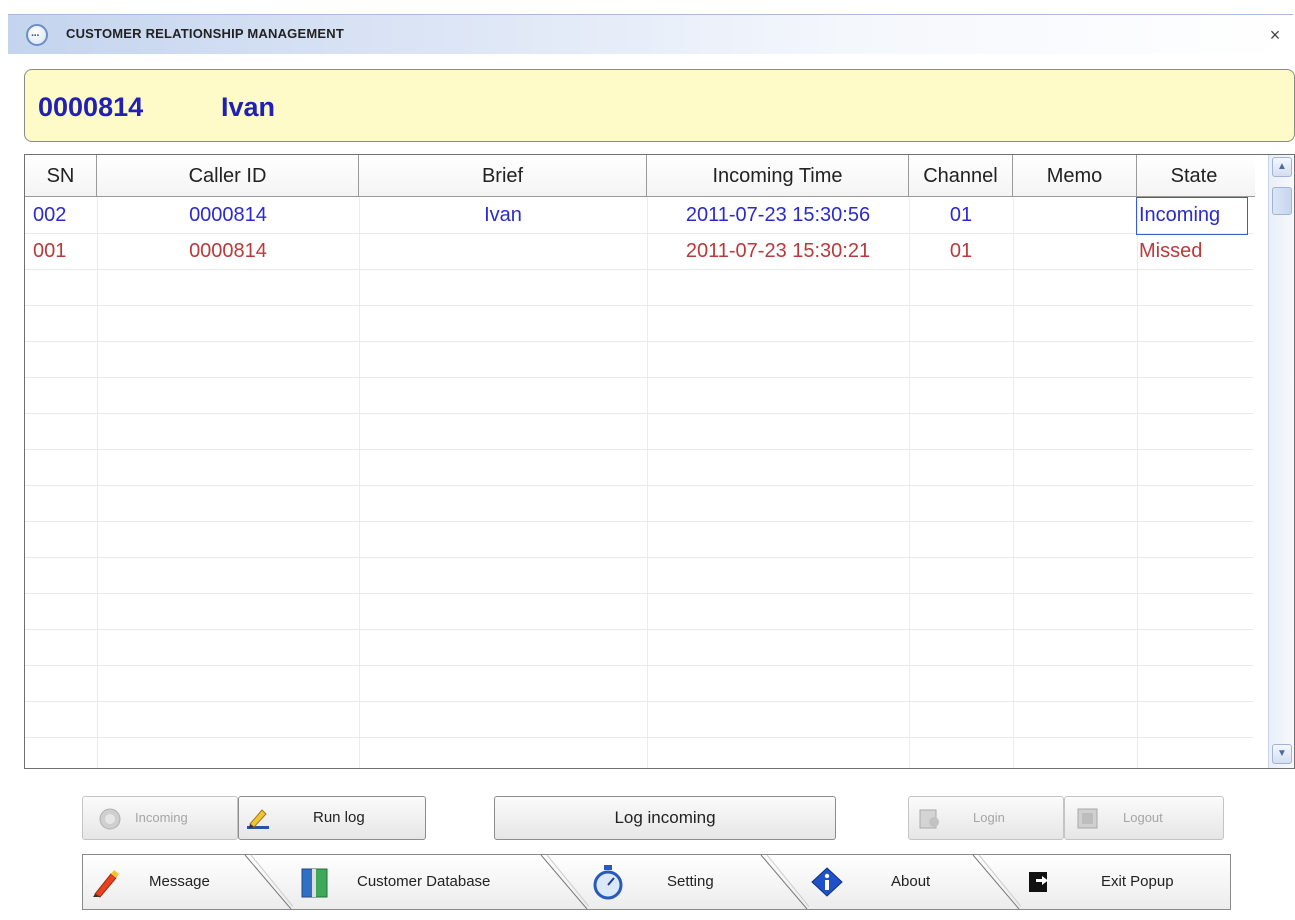  Describe the element at coordinates (1275, 35) in the screenshot. I see `close-button: ×` at that location.